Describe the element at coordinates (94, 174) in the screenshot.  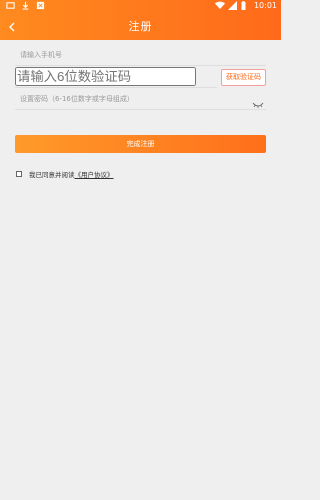
I see `user-agreement-link: 《用户协议》` at that location.